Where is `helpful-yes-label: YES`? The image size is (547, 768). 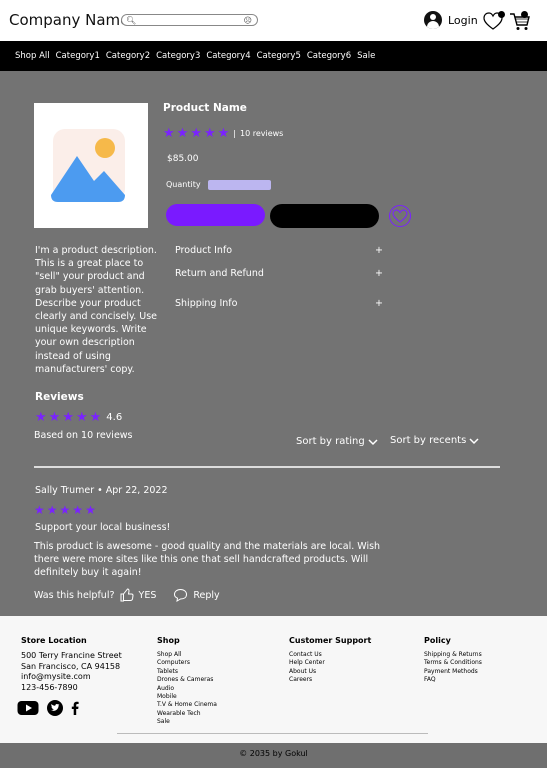 helpful-yes-label: YES is located at coordinates (147, 595).